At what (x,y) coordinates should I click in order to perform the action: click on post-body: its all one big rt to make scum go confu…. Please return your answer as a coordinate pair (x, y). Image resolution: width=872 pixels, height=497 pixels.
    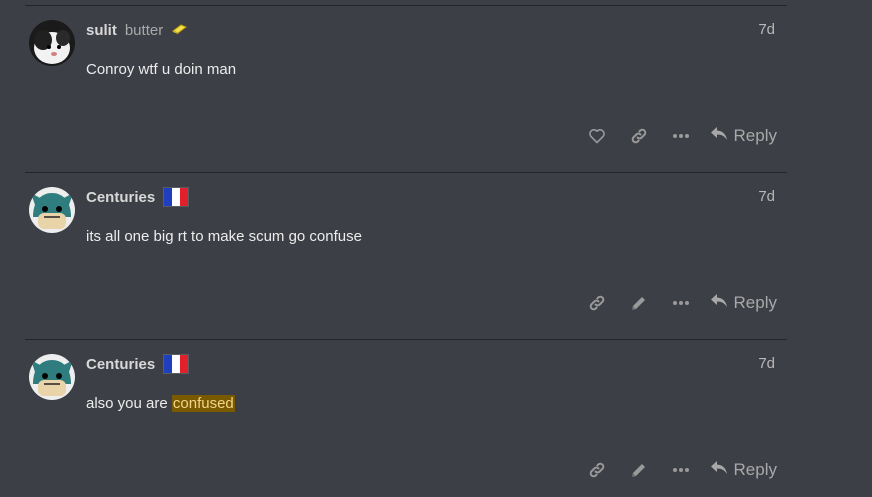
    Looking at the image, I should click on (224, 236).